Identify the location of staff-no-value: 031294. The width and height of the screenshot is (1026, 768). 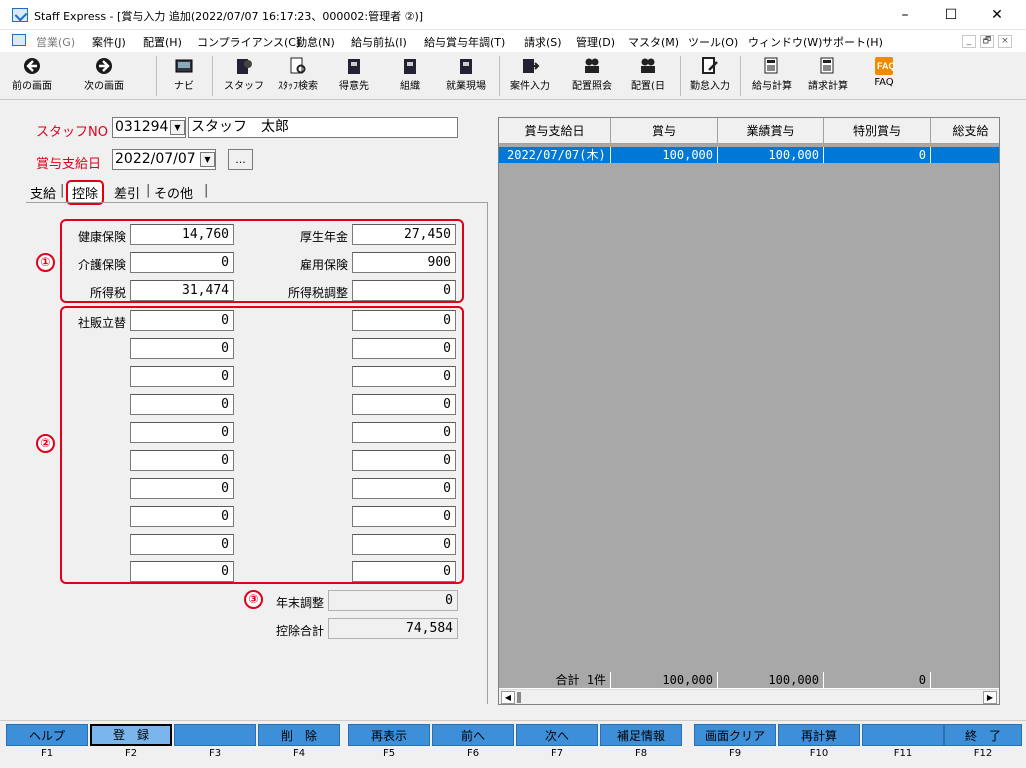
(142, 127).